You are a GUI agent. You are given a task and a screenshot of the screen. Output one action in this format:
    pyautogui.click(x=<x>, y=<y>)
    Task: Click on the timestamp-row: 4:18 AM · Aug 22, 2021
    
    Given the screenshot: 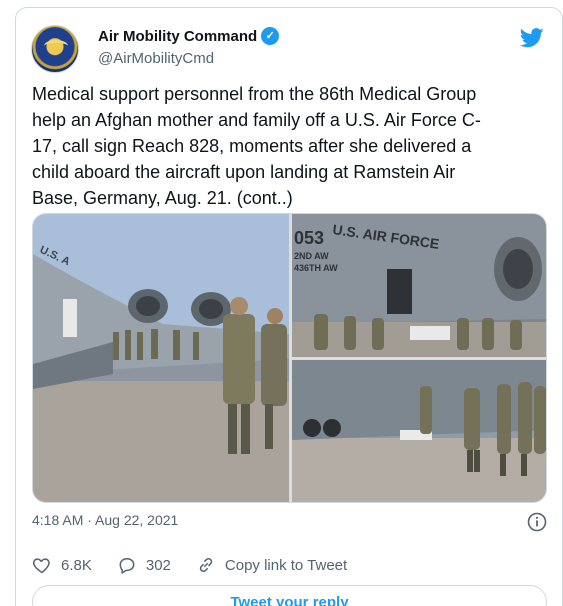 What is the action you would take?
    pyautogui.click(x=289, y=523)
    